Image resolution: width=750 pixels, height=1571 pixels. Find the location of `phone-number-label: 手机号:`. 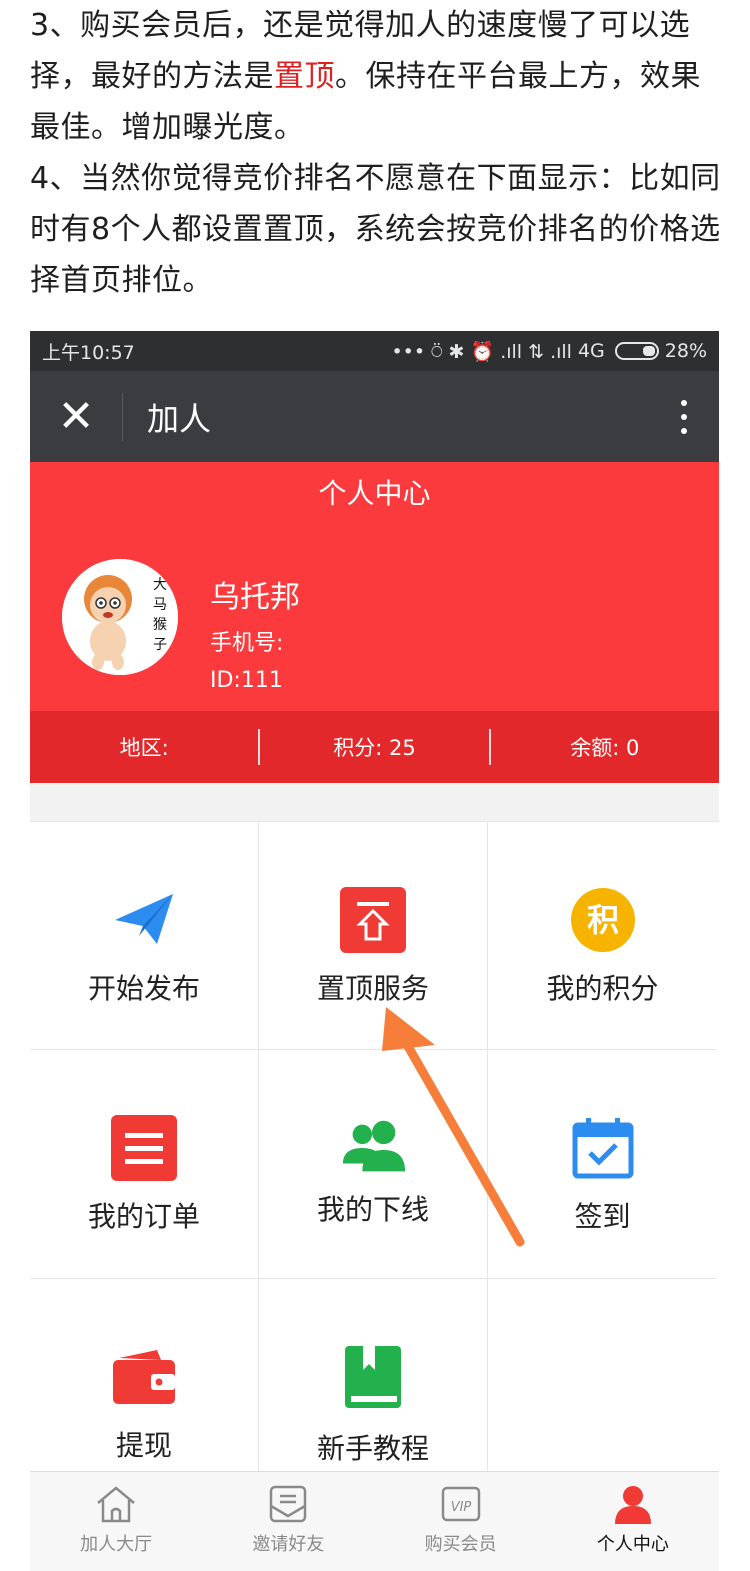

phone-number-label: 手机号: is located at coordinates (247, 643).